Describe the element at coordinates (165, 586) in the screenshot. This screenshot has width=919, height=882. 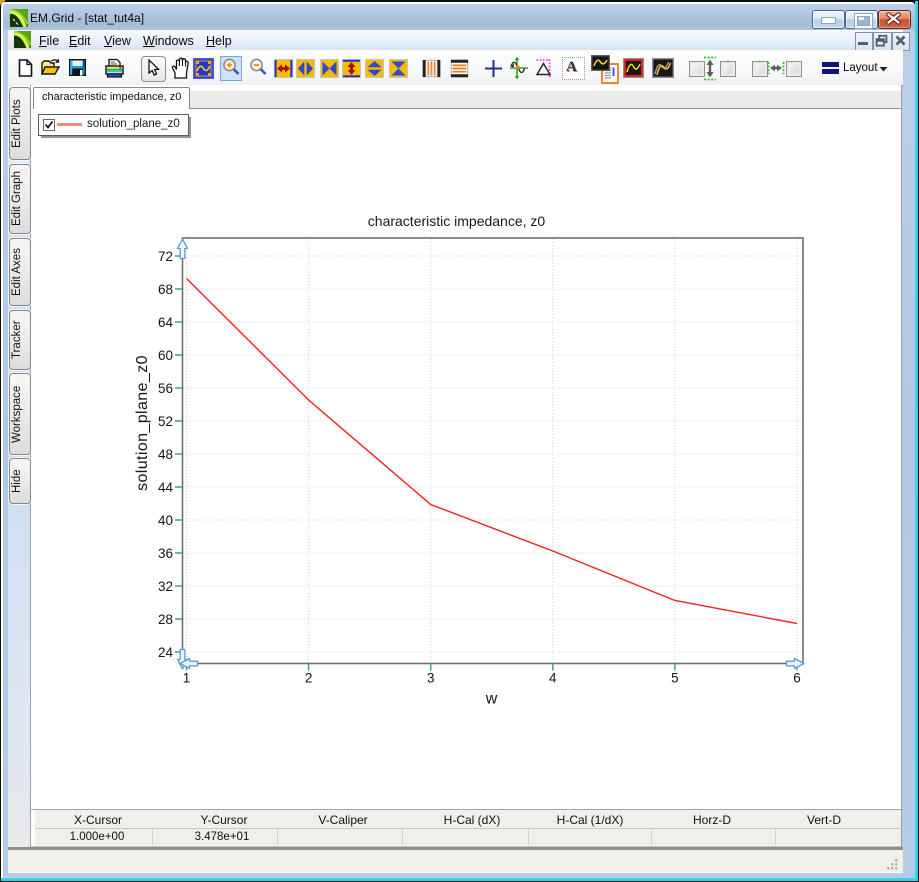
I see `svg-text: 32` at that location.